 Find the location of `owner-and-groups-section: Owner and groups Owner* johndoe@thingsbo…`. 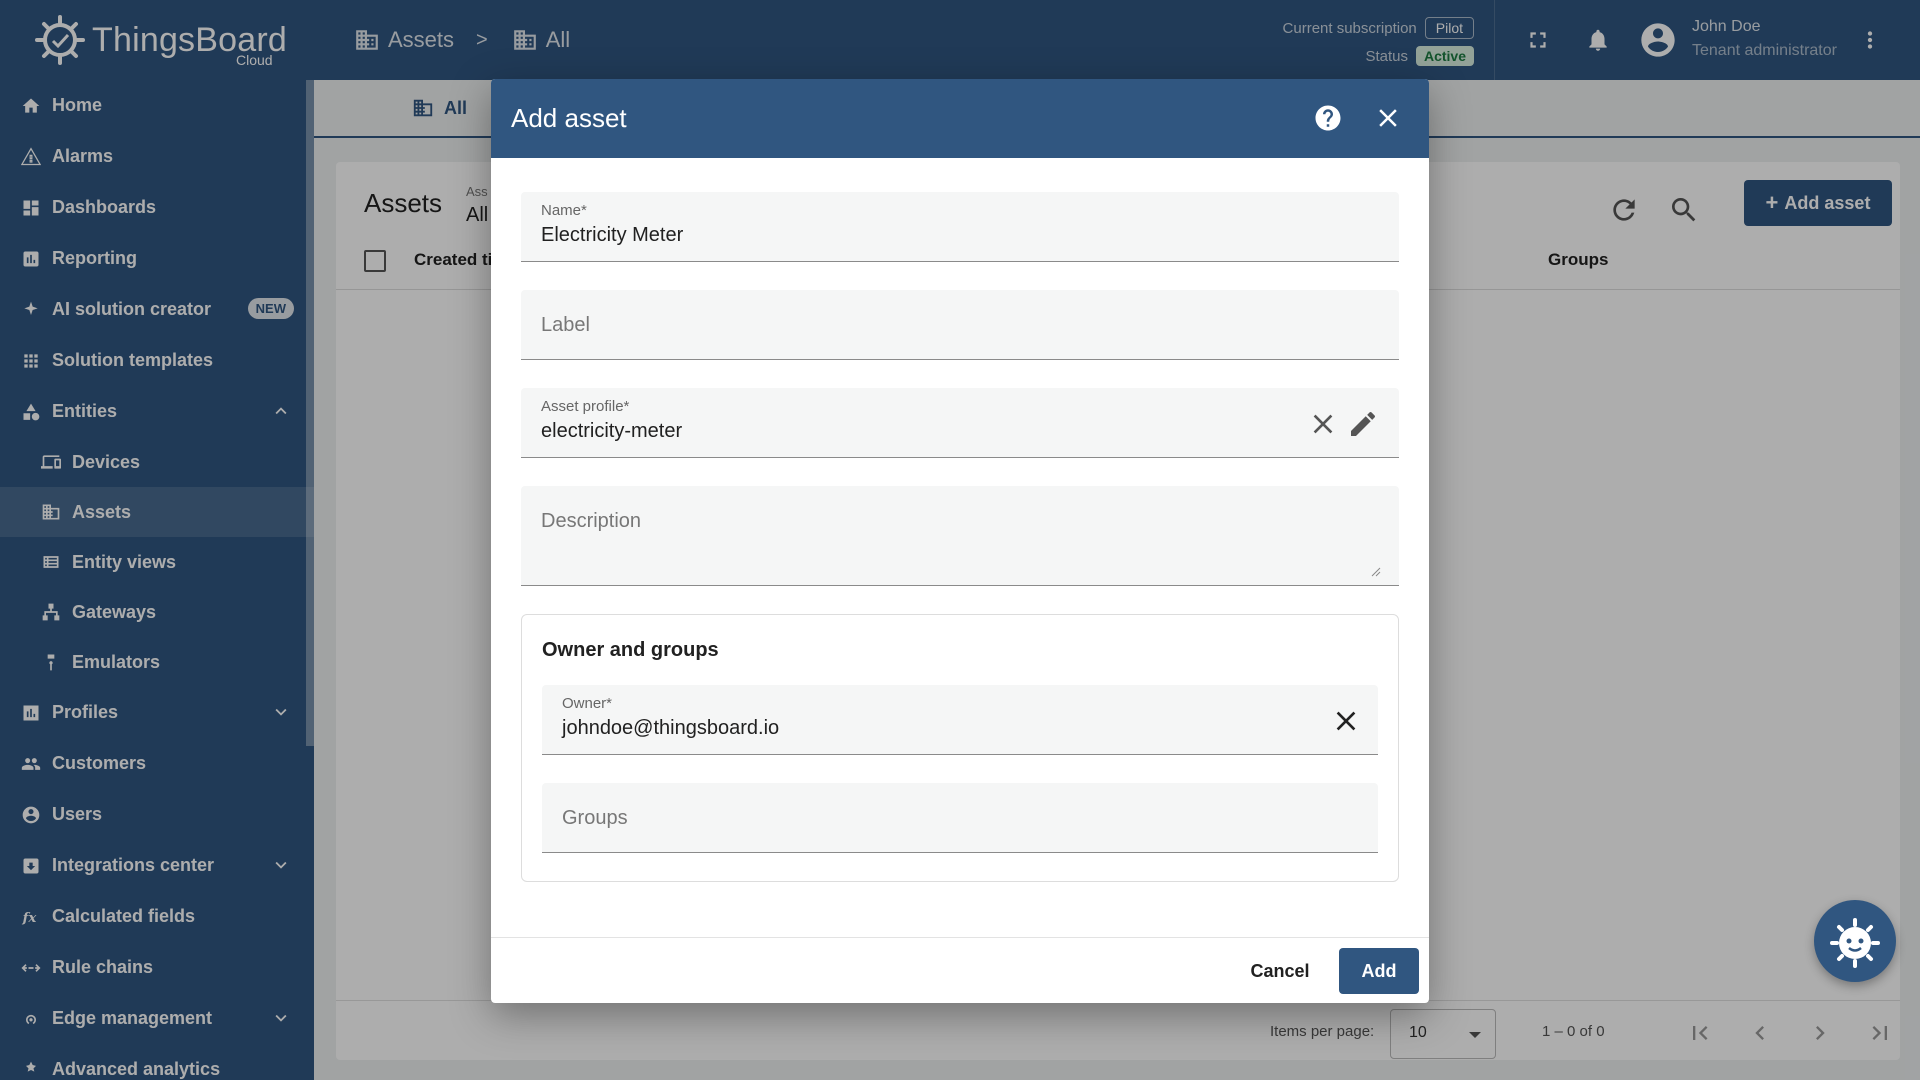

owner-and-groups-section: Owner and groups Owner* johndoe@thingsbo… is located at coordinates (960, 748).